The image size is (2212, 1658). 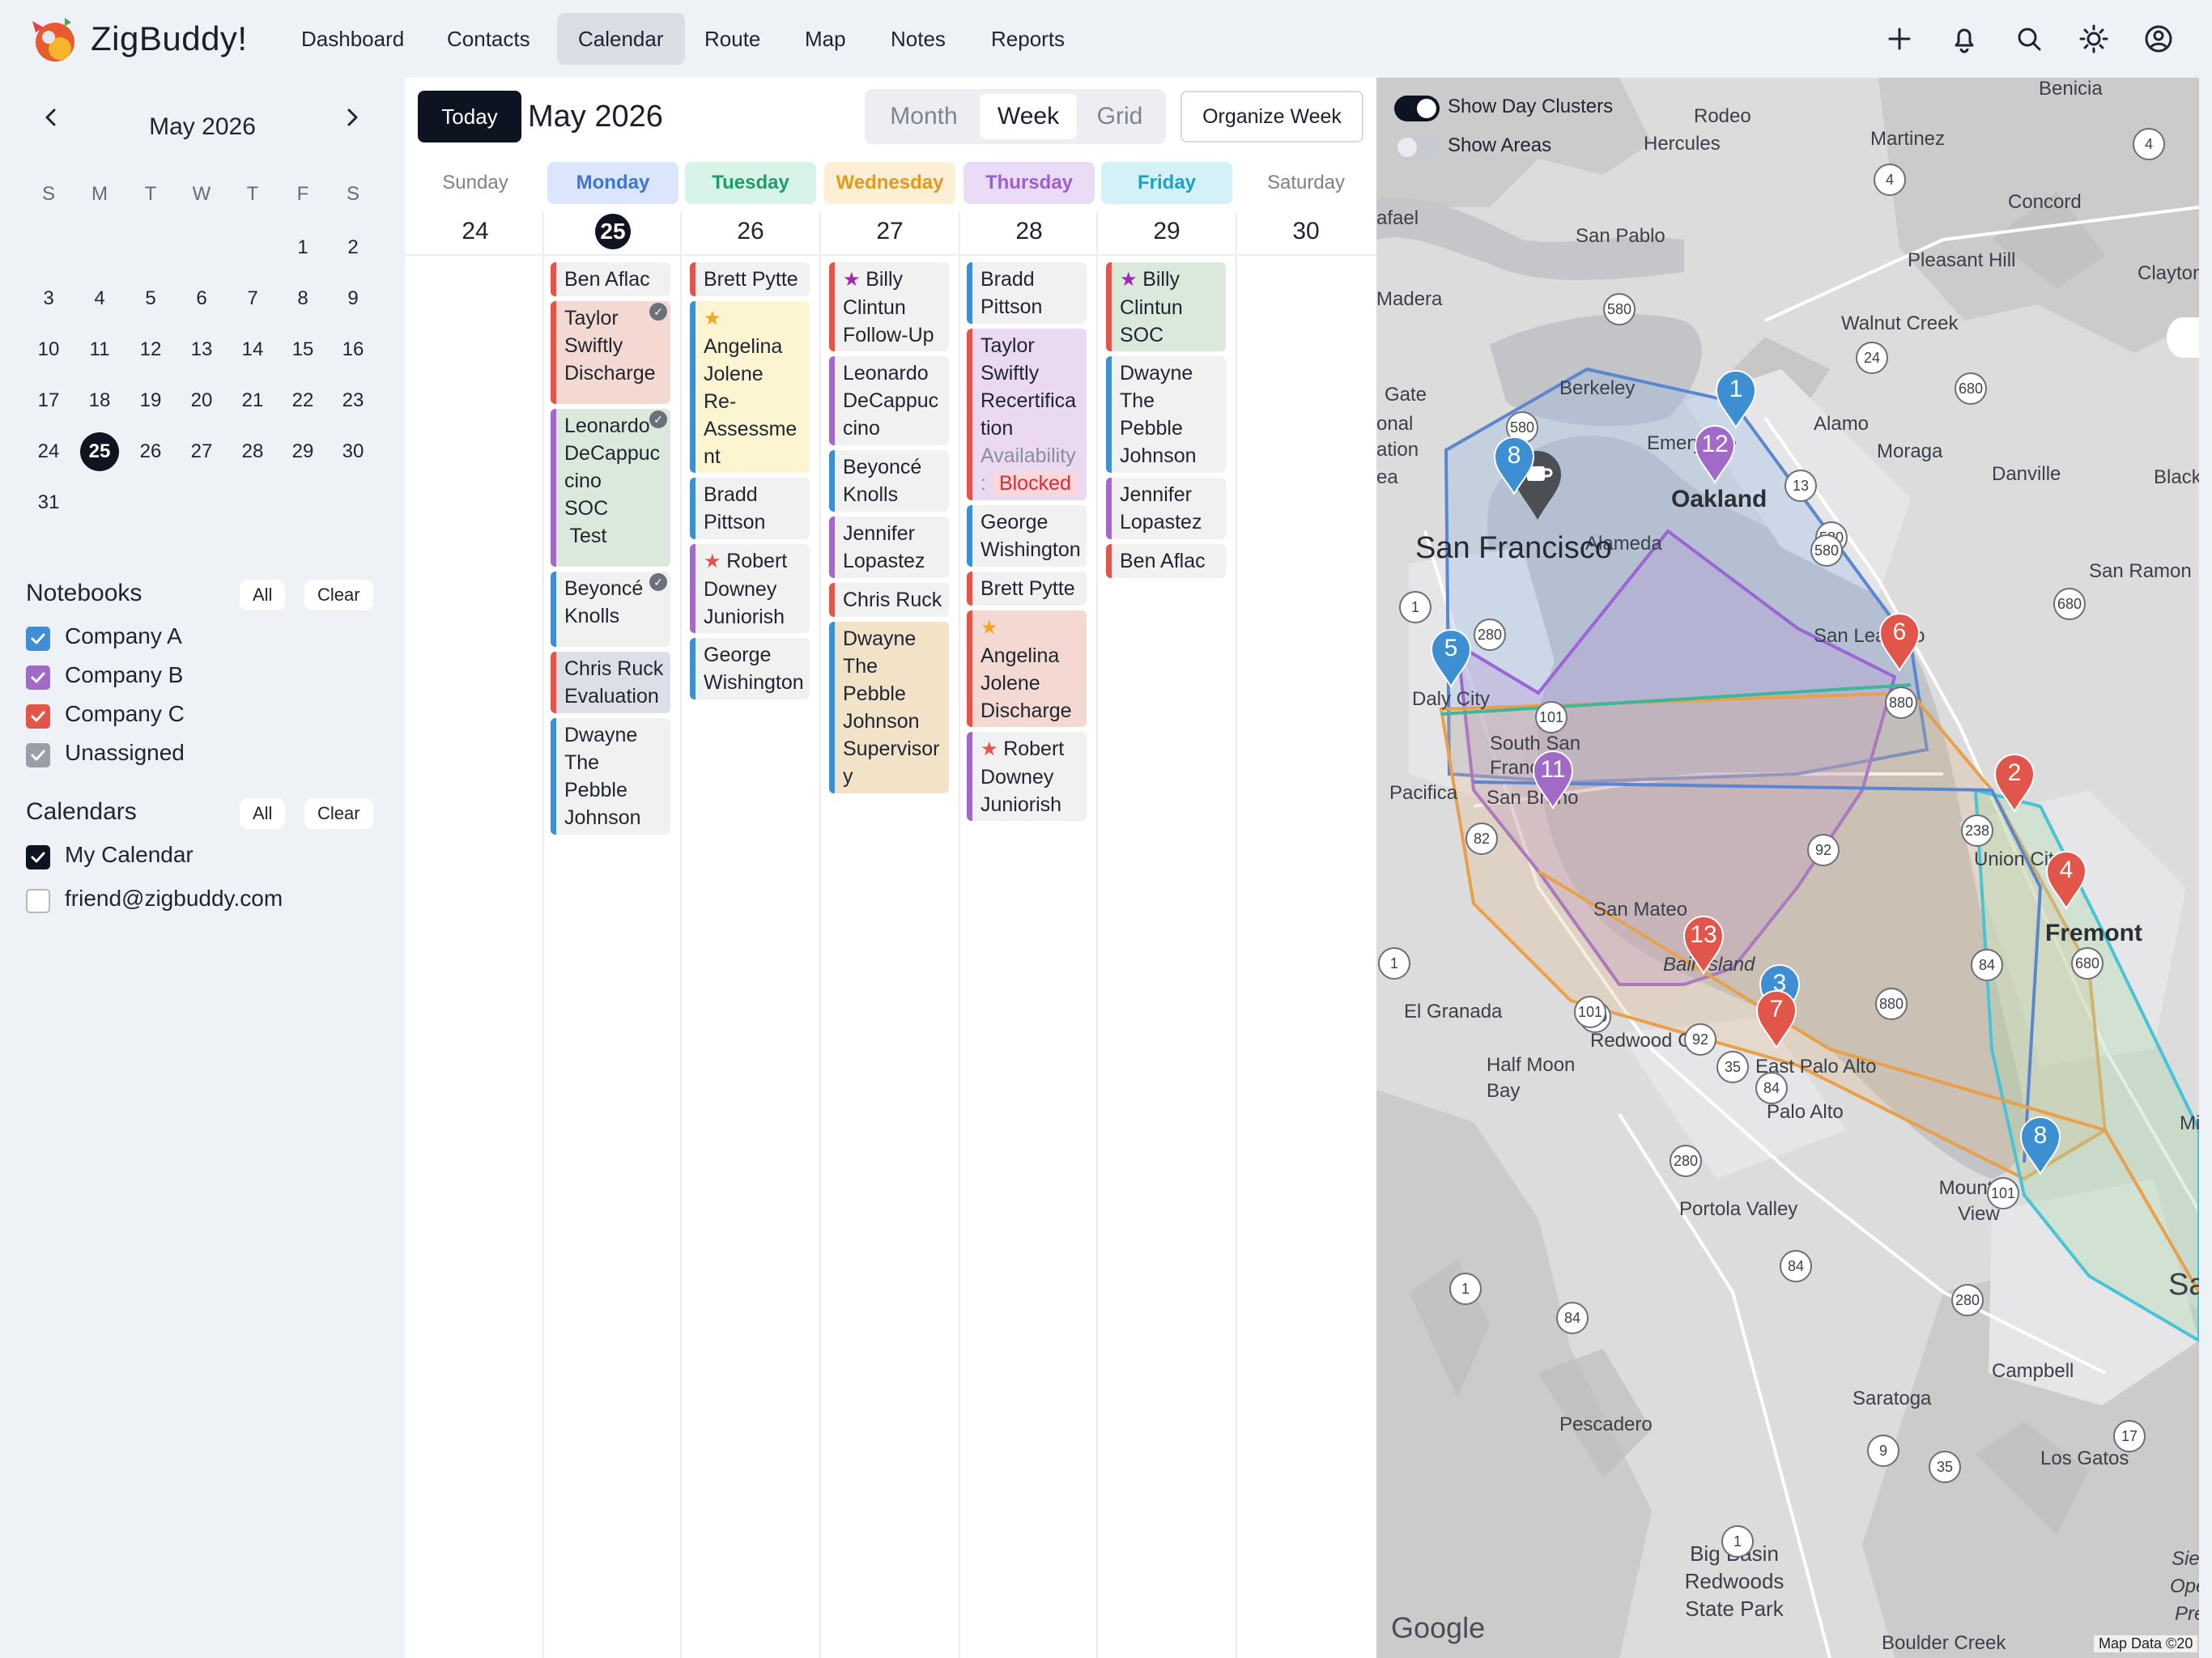 I want to click on organize-week-button: Organize Week, so click(x=1272, y=116).